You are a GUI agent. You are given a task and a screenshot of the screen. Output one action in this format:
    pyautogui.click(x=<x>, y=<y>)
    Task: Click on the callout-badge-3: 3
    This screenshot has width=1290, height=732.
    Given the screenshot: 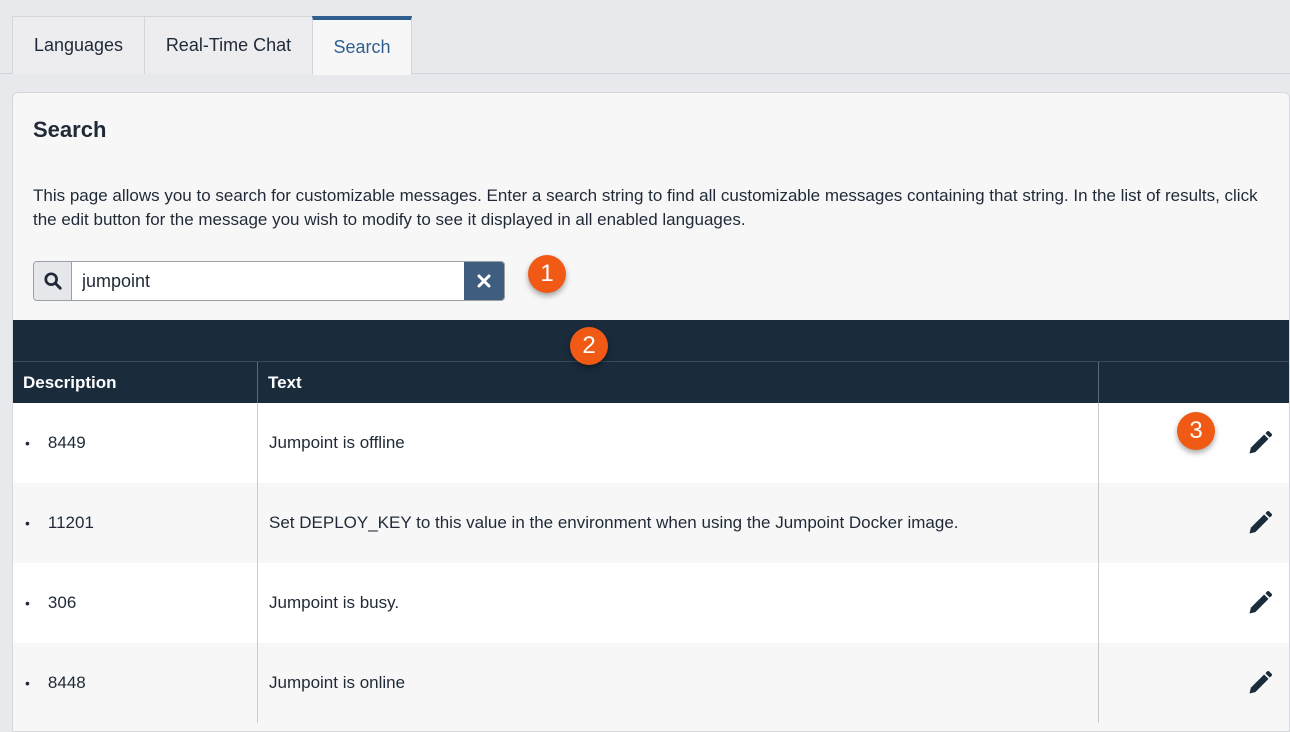 What is the action you would take?
    pyautogui.click(x=1196, y=431)
    